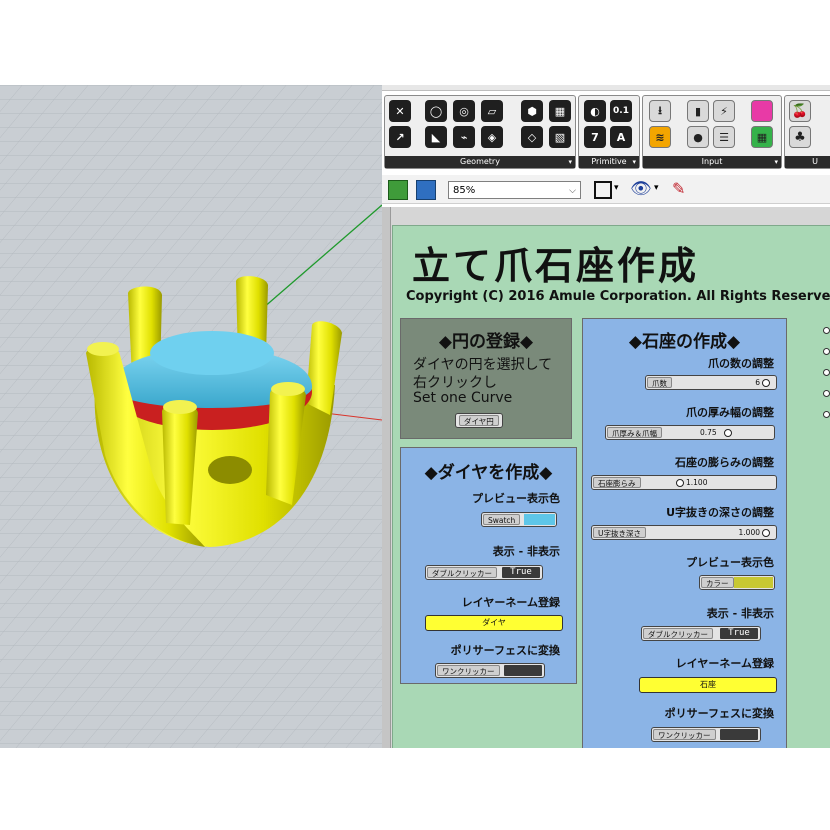 This screenshot has width=830, height=830. What do you see at coordinates (488, 473) in the screenshot?
I see `section-heading: ◆ダイヤを作成◆` at bounding box center [488, 473].